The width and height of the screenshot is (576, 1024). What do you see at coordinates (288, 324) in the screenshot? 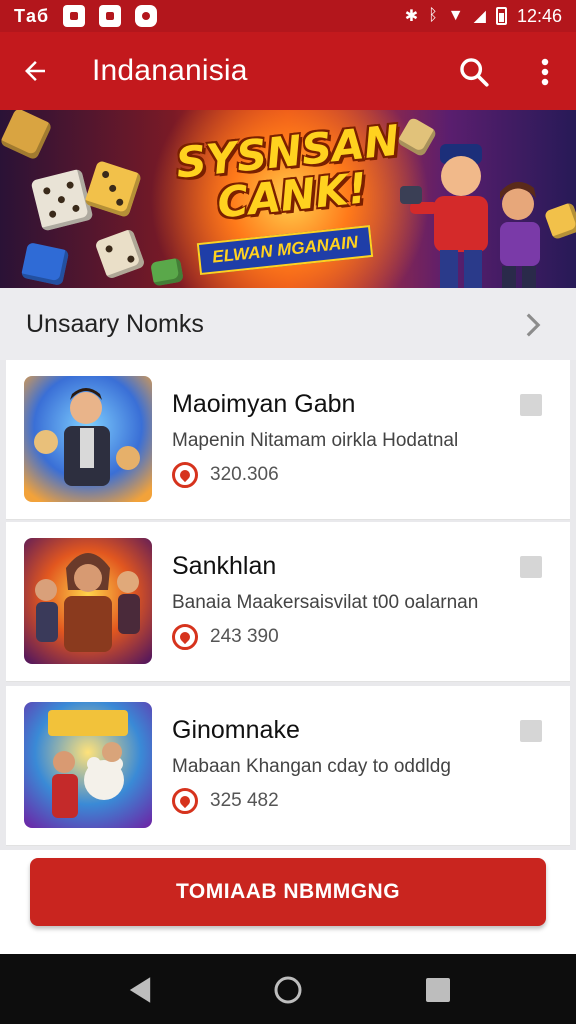
I see `section-header: Unsaary Nomks` at bounding box center [288, 324].